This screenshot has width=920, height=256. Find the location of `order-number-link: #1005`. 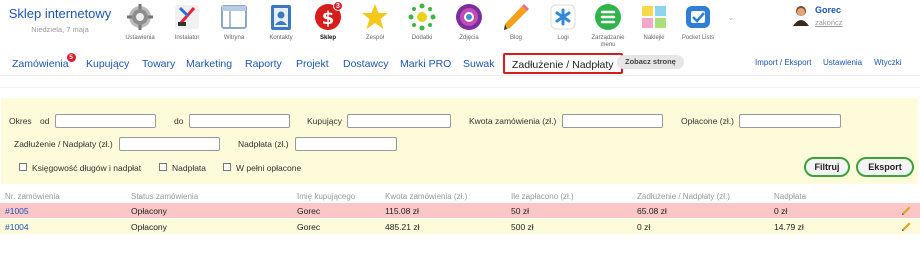

order-number-link: #1005 is located at coordinates (17, 211).